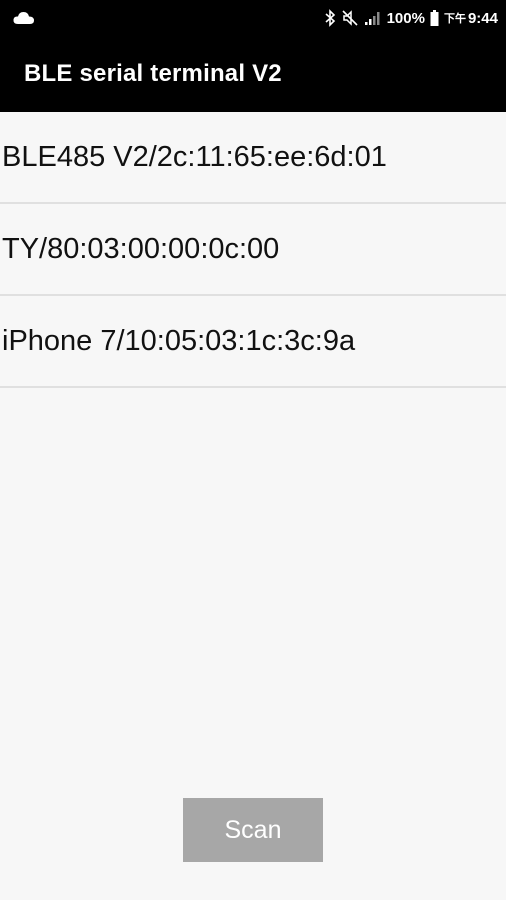 The height and width of the screenshot is (900, 506). I want to click on status-bar: 100% 下午 9:44, so click(253, 18).